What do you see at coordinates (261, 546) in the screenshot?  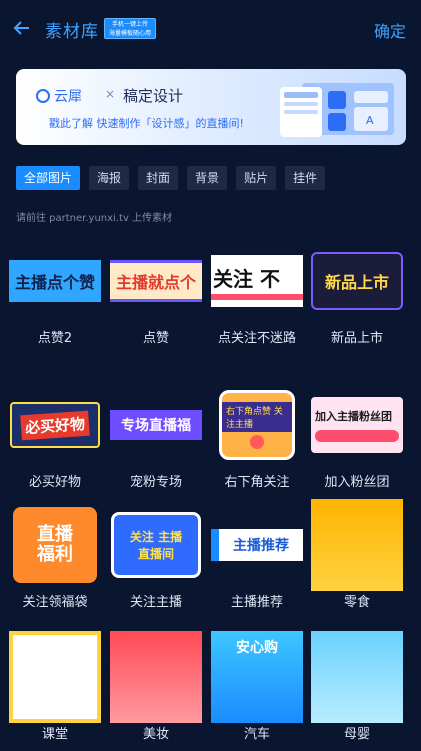 I see `art-text: 主播推荐` at bounding box center [261, 546].